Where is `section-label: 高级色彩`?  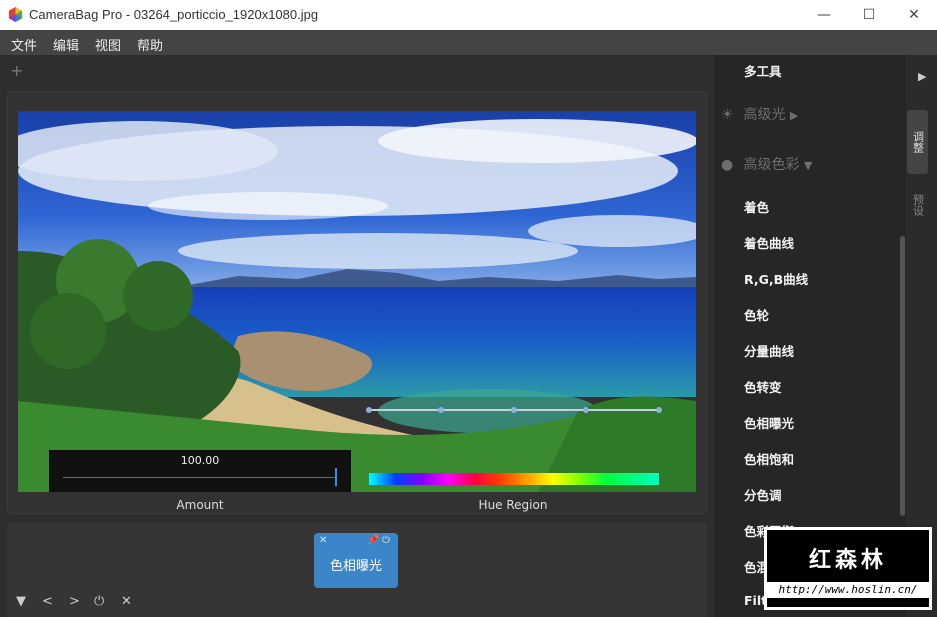 section-label: 高级色彩 is located at coordinates (771, 165).